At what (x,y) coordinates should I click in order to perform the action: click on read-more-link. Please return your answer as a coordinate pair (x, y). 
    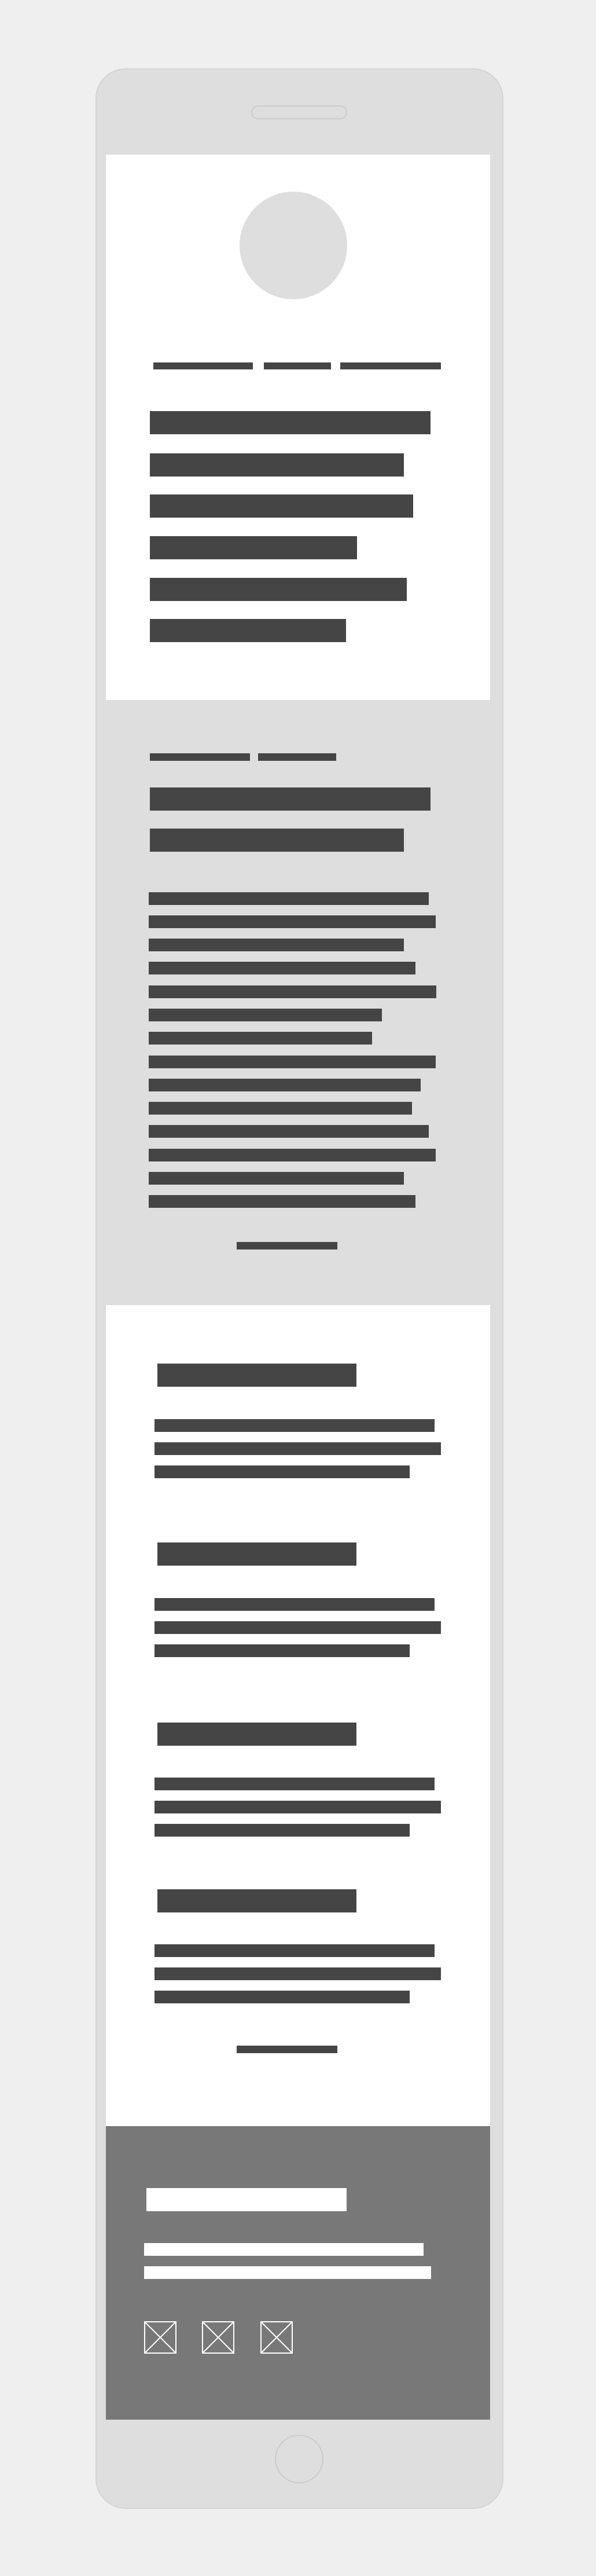
    Looking at the image, I should click on (287, 1245).